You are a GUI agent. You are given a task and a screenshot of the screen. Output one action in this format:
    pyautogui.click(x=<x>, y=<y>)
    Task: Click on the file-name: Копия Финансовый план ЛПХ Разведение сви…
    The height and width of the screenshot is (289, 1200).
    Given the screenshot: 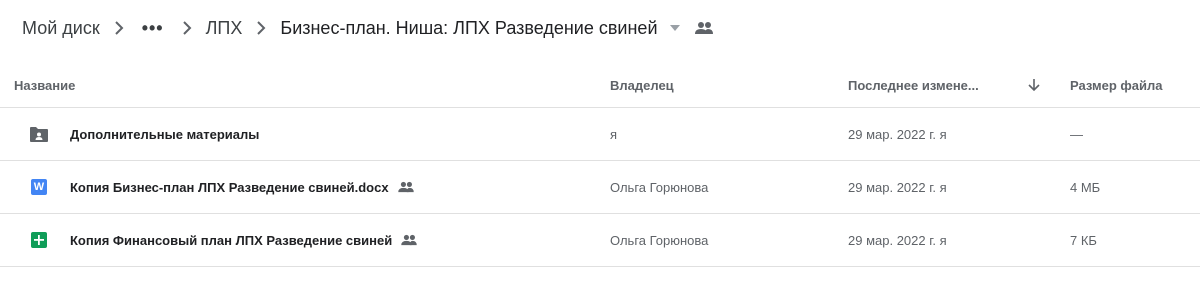 What is the action you would take?
    pyautogui.click(x=244, y=240)
    